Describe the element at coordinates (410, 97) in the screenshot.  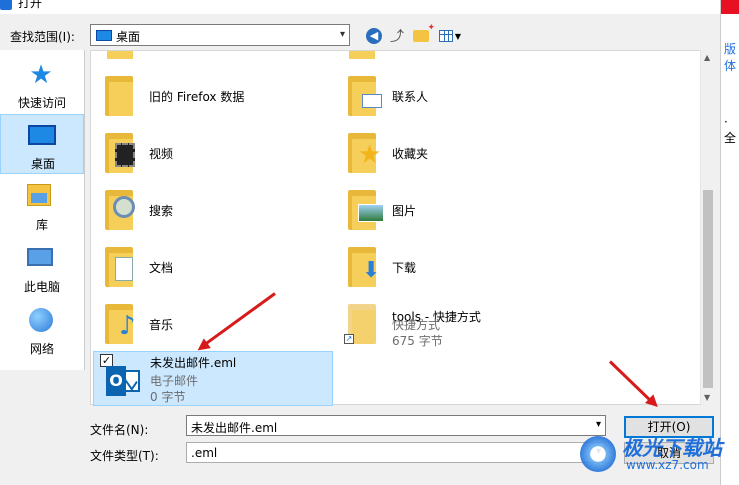
I see `file-name: 联系人` at that location.